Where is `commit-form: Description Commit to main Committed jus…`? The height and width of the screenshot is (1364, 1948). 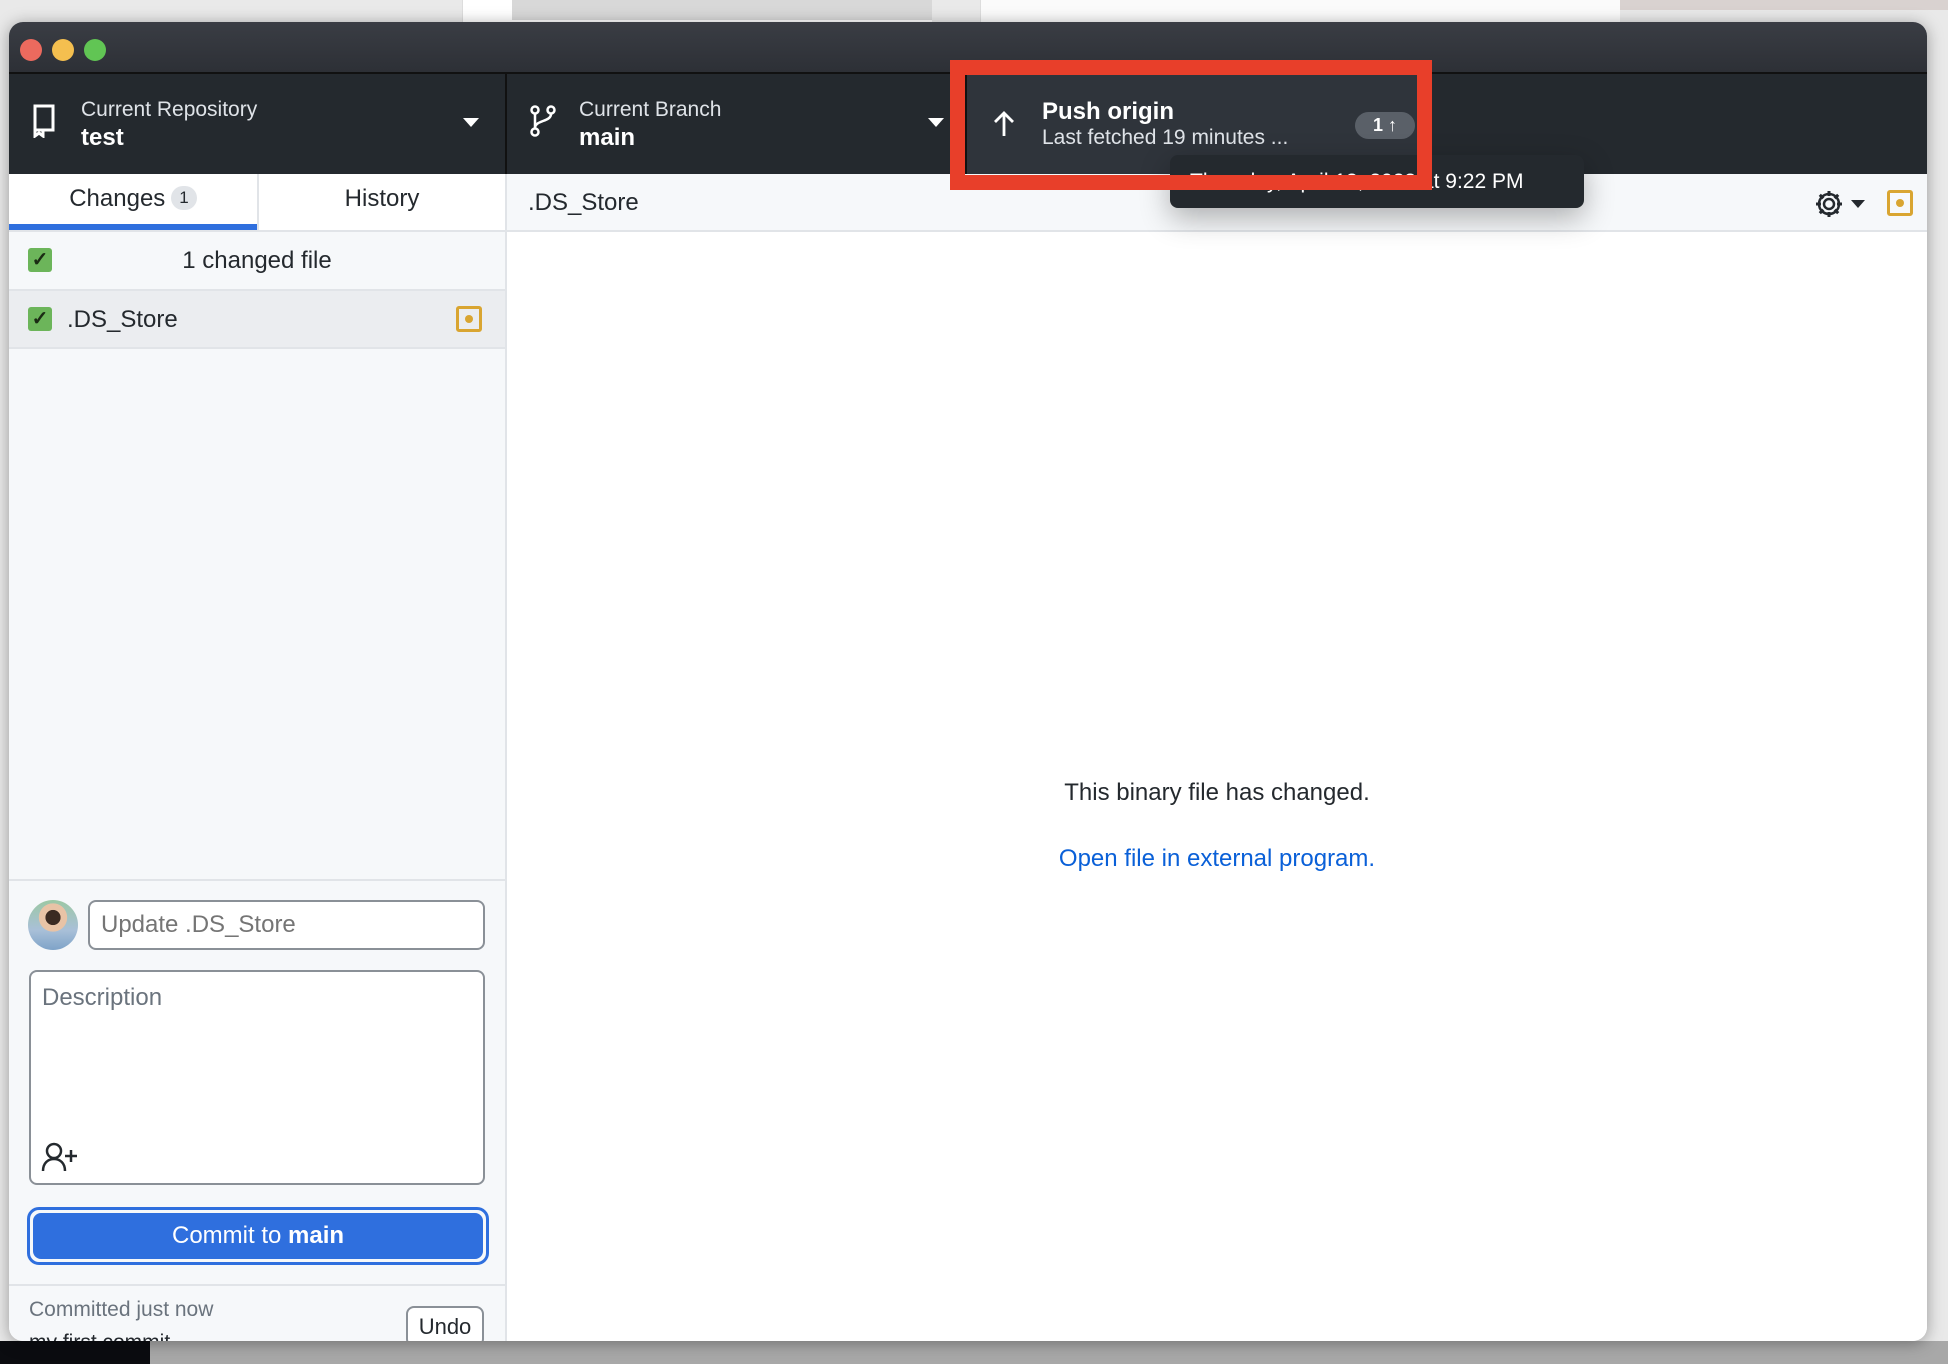 commit-form: Description Commit to main Committed jus… is located at coordinates (257, 1110).